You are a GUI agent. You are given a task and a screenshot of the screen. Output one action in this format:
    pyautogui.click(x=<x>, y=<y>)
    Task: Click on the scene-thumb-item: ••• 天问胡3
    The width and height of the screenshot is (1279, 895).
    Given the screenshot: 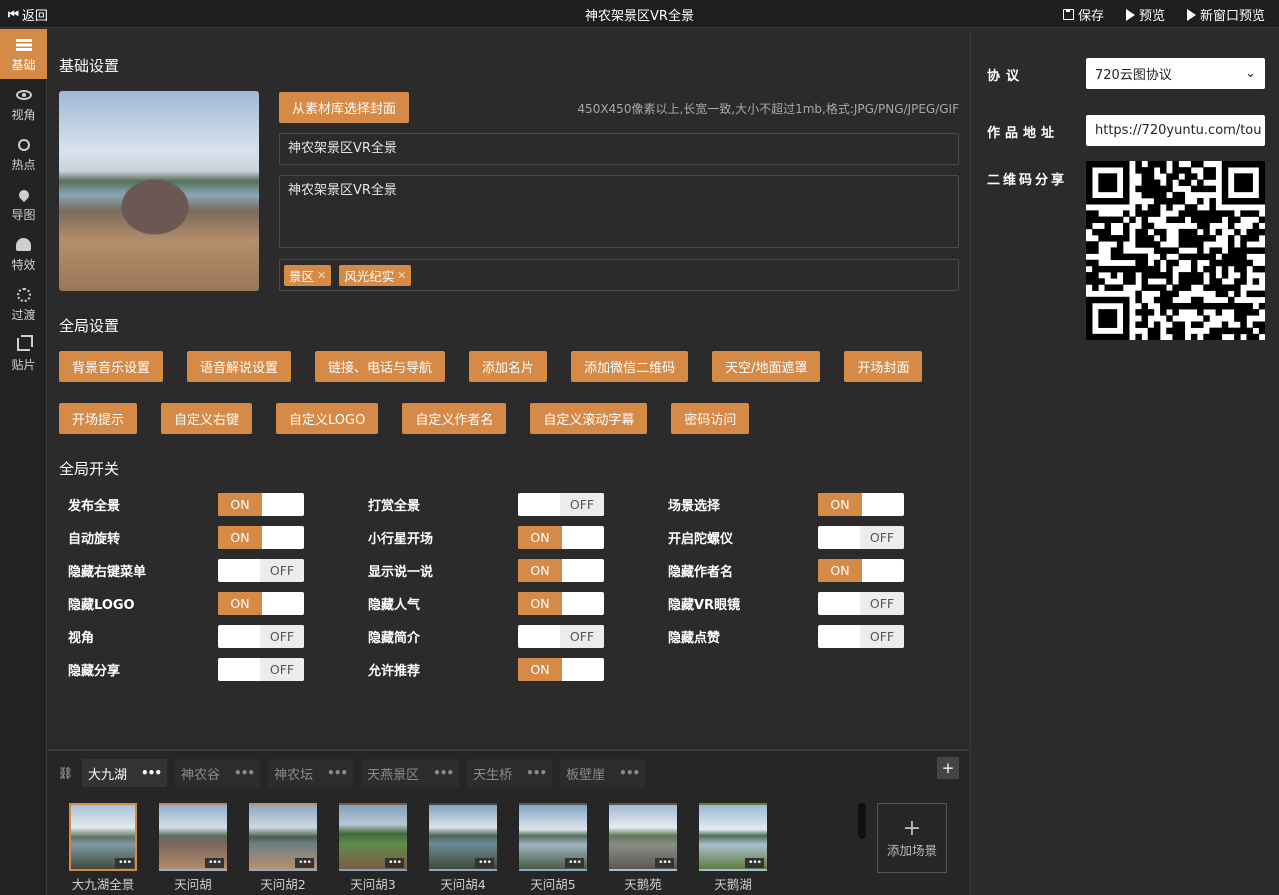 What is the action you would take?
    pyautogui.click(x=373, y=848)
    